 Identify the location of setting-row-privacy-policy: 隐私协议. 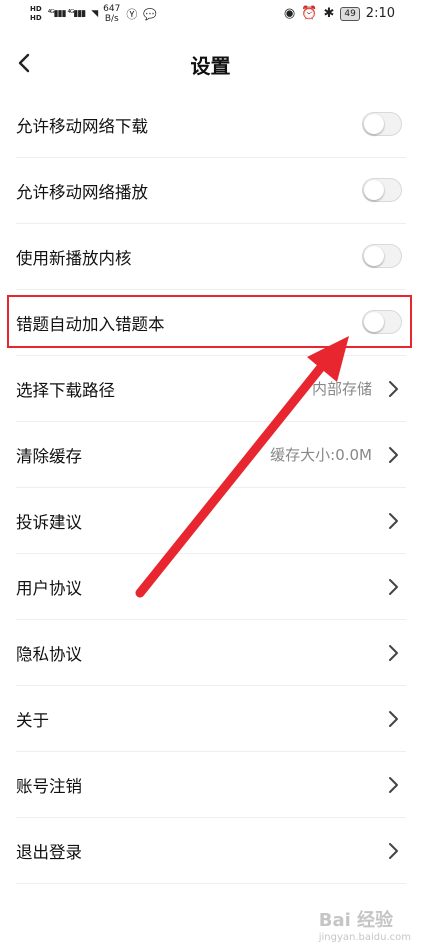
(211, 653).